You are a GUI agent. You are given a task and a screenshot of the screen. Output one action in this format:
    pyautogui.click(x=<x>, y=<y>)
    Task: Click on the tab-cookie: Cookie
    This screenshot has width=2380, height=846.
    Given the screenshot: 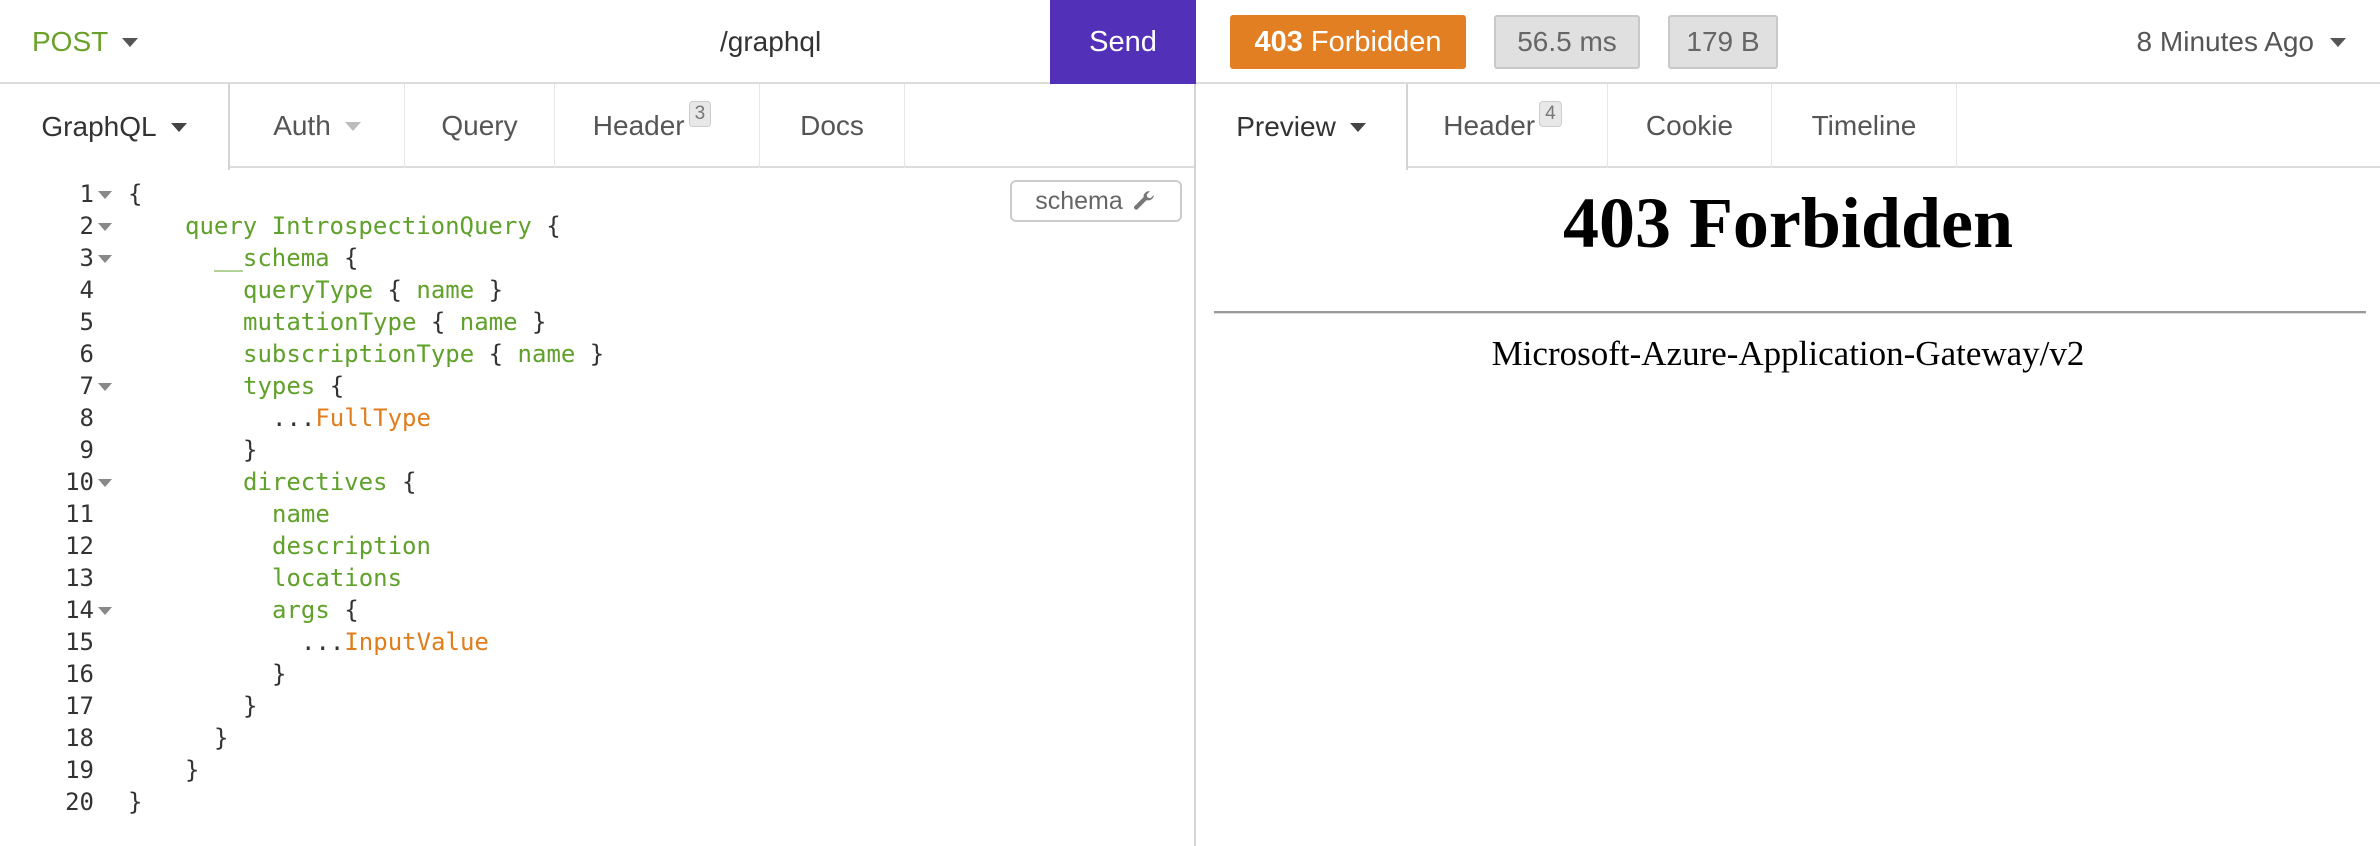 What is the action you would take?
    pyautogui.click(x=1690, y=126)
    